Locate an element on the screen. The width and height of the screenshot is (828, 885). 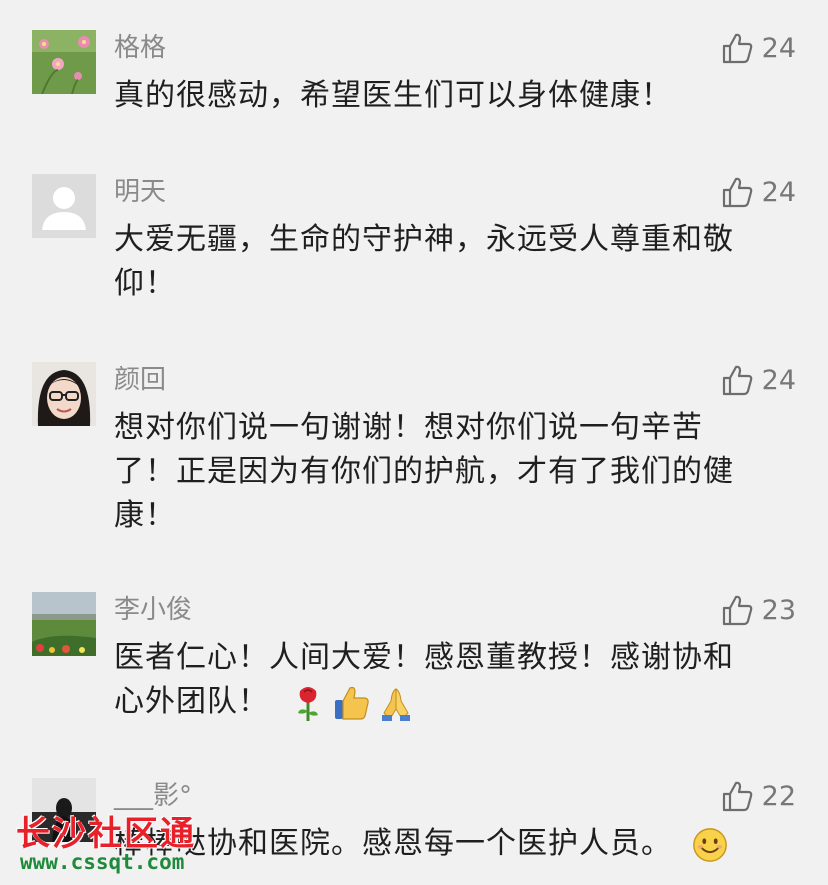
pink-flowers-avatar is located at coordinates (64, 62).